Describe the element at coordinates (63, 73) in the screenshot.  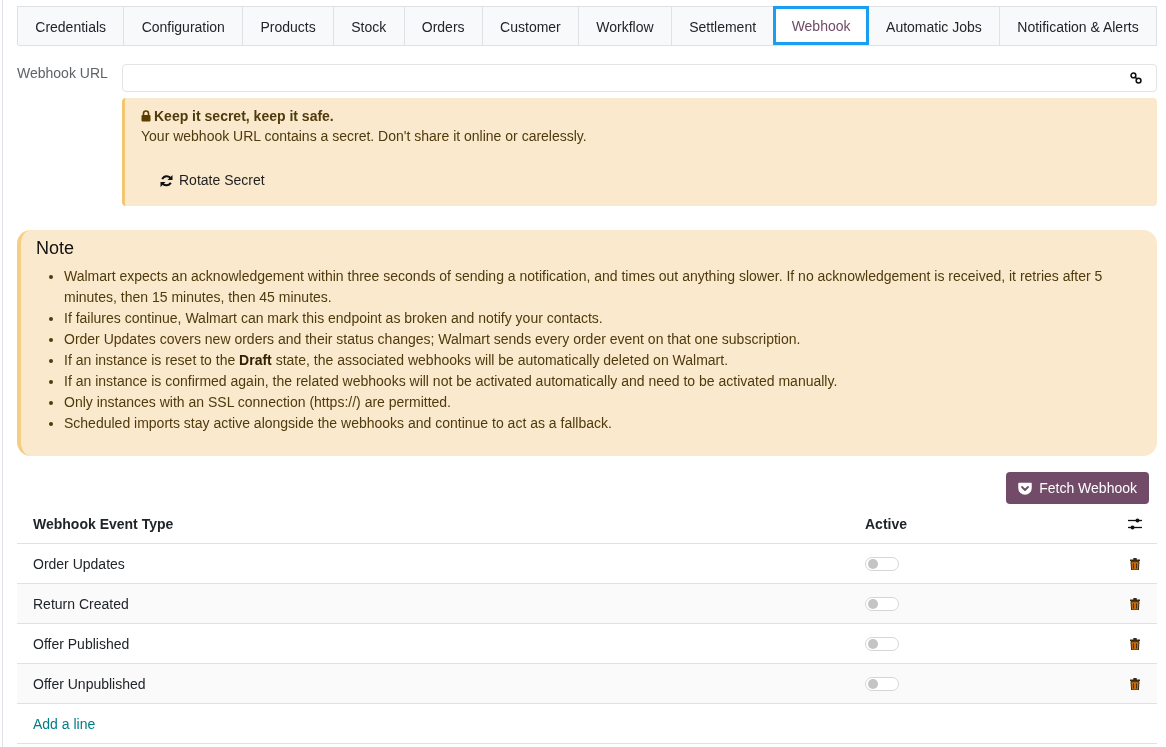
I see `field-label: Webhook URL` at that location.